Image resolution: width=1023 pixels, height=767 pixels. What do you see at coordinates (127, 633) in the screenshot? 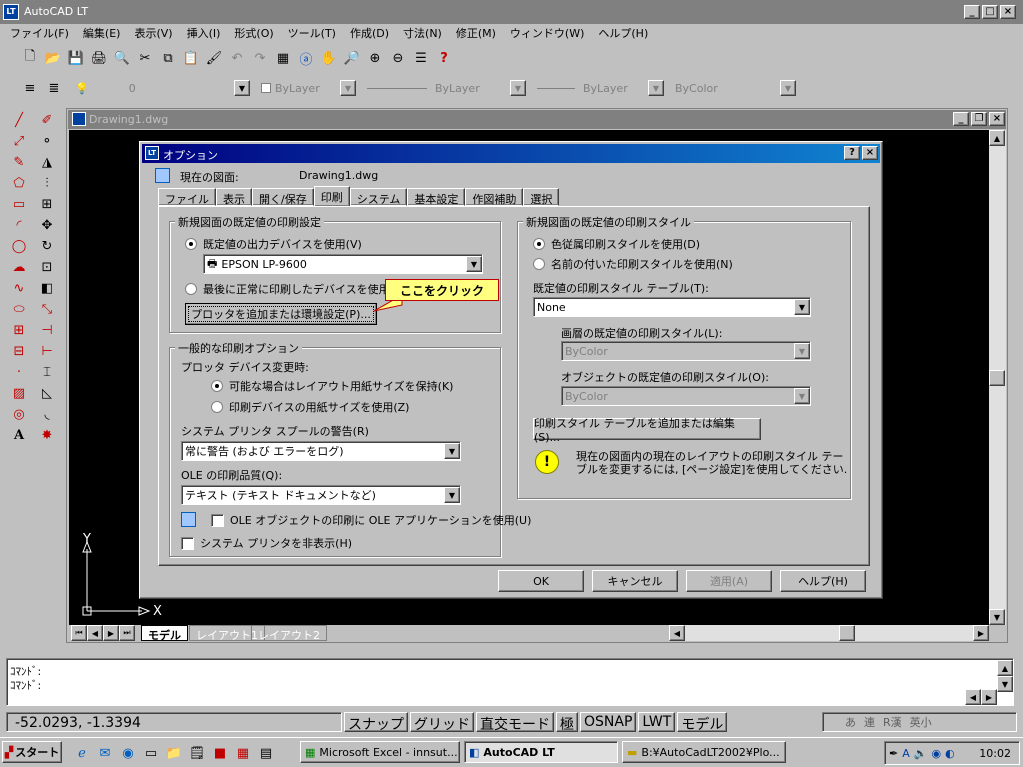
I see `last-tab-icon: ⏭` at bounding box center [127, 633].